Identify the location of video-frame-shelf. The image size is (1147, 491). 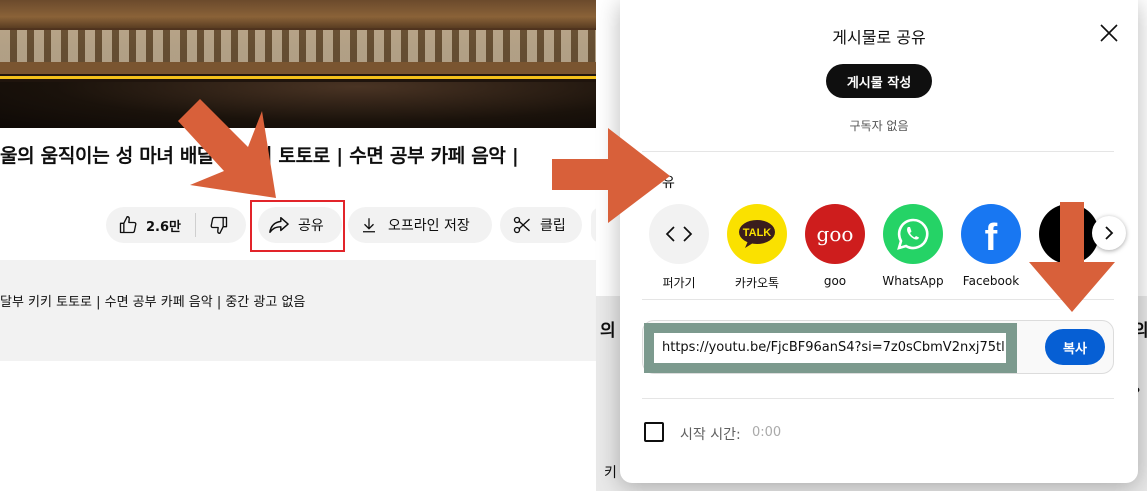
(298, 68).